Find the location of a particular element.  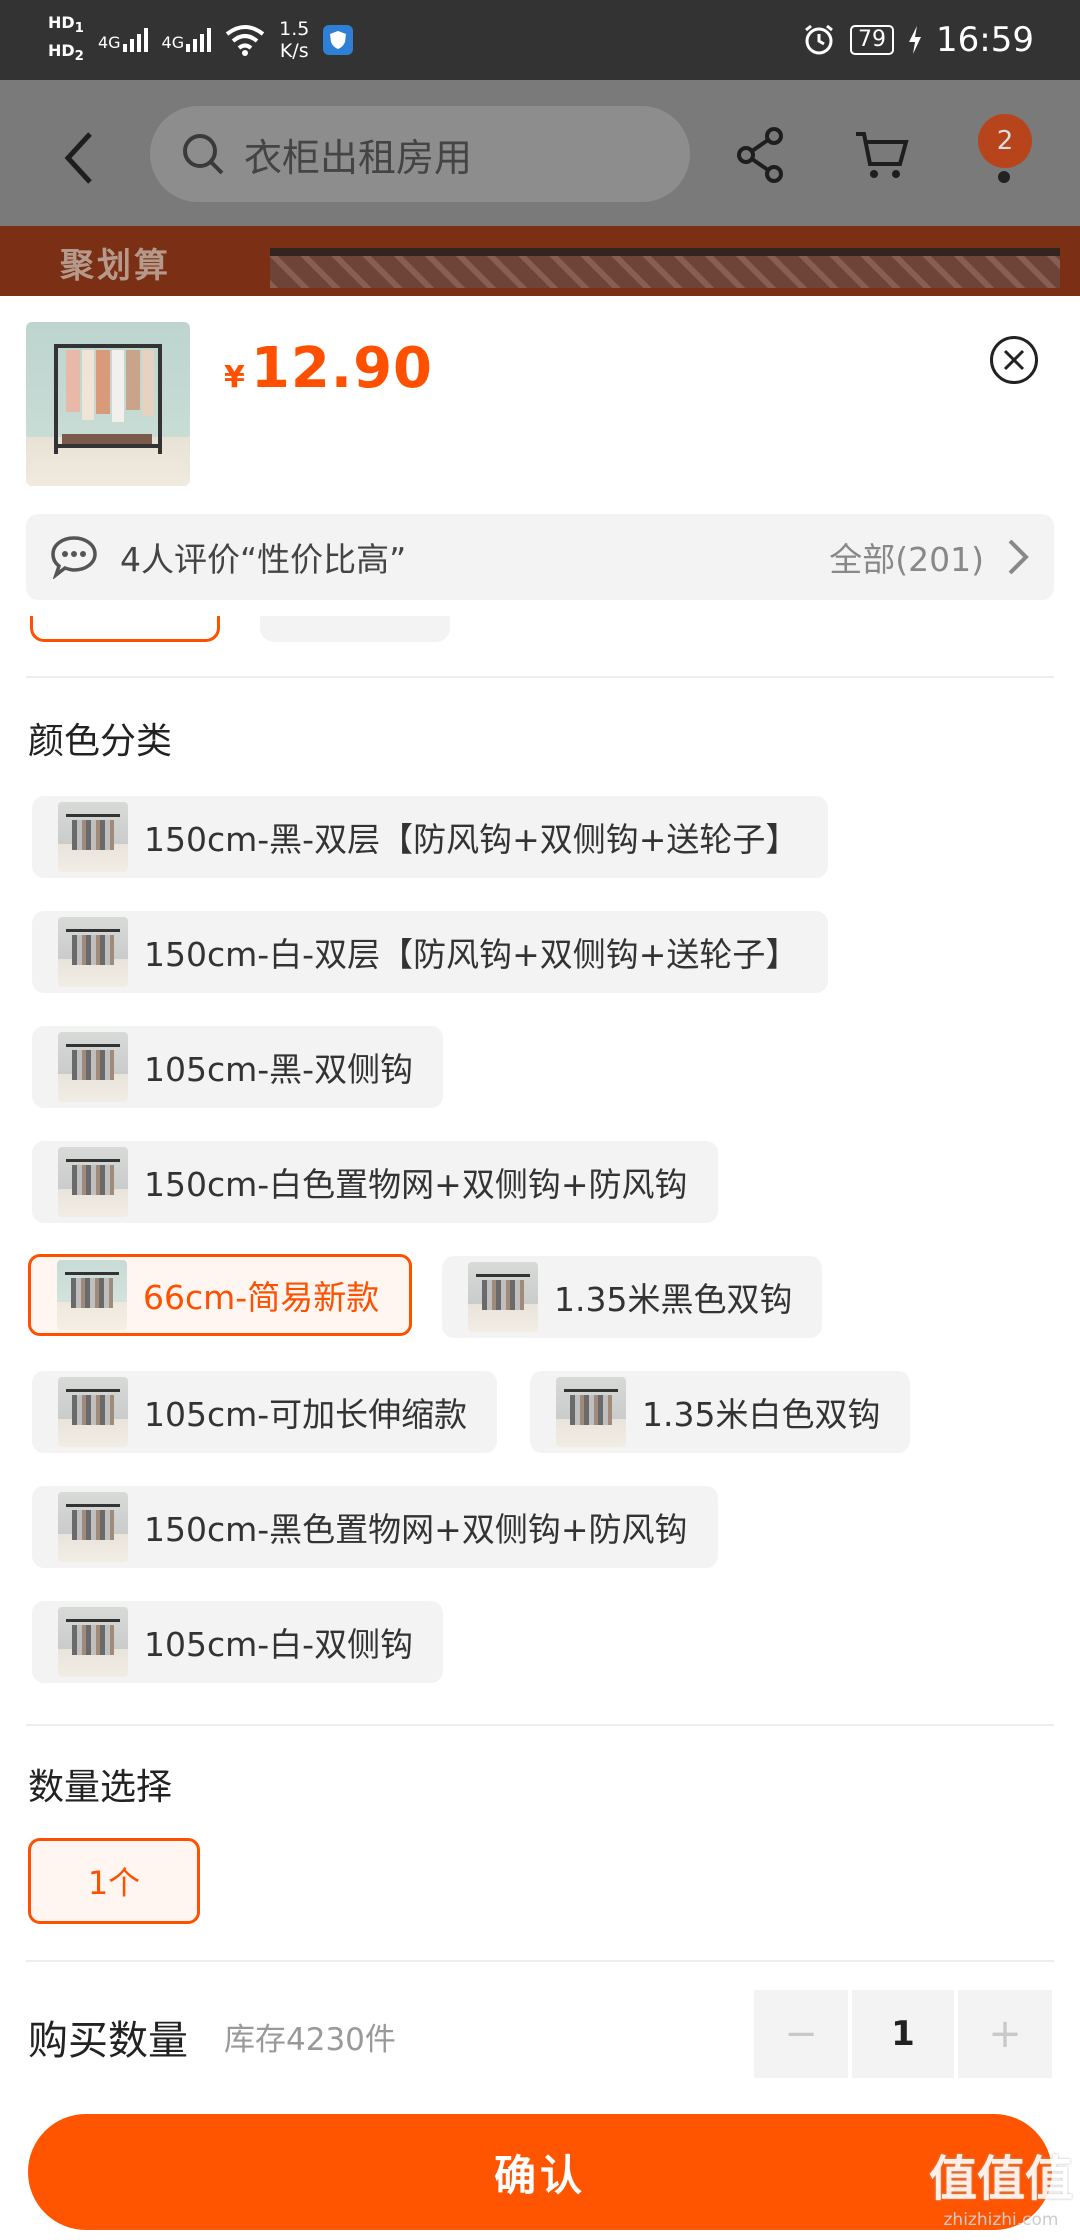

review-all-link: 全部(201) is located at coordinates (906, 557).